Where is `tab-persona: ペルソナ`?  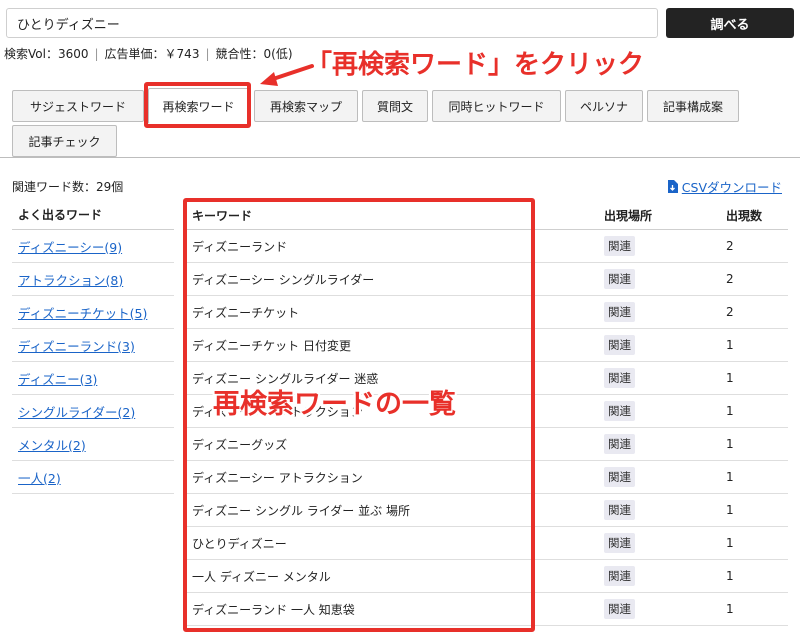 tab-persona: ペルソナ is located at coordinates (604, 106).